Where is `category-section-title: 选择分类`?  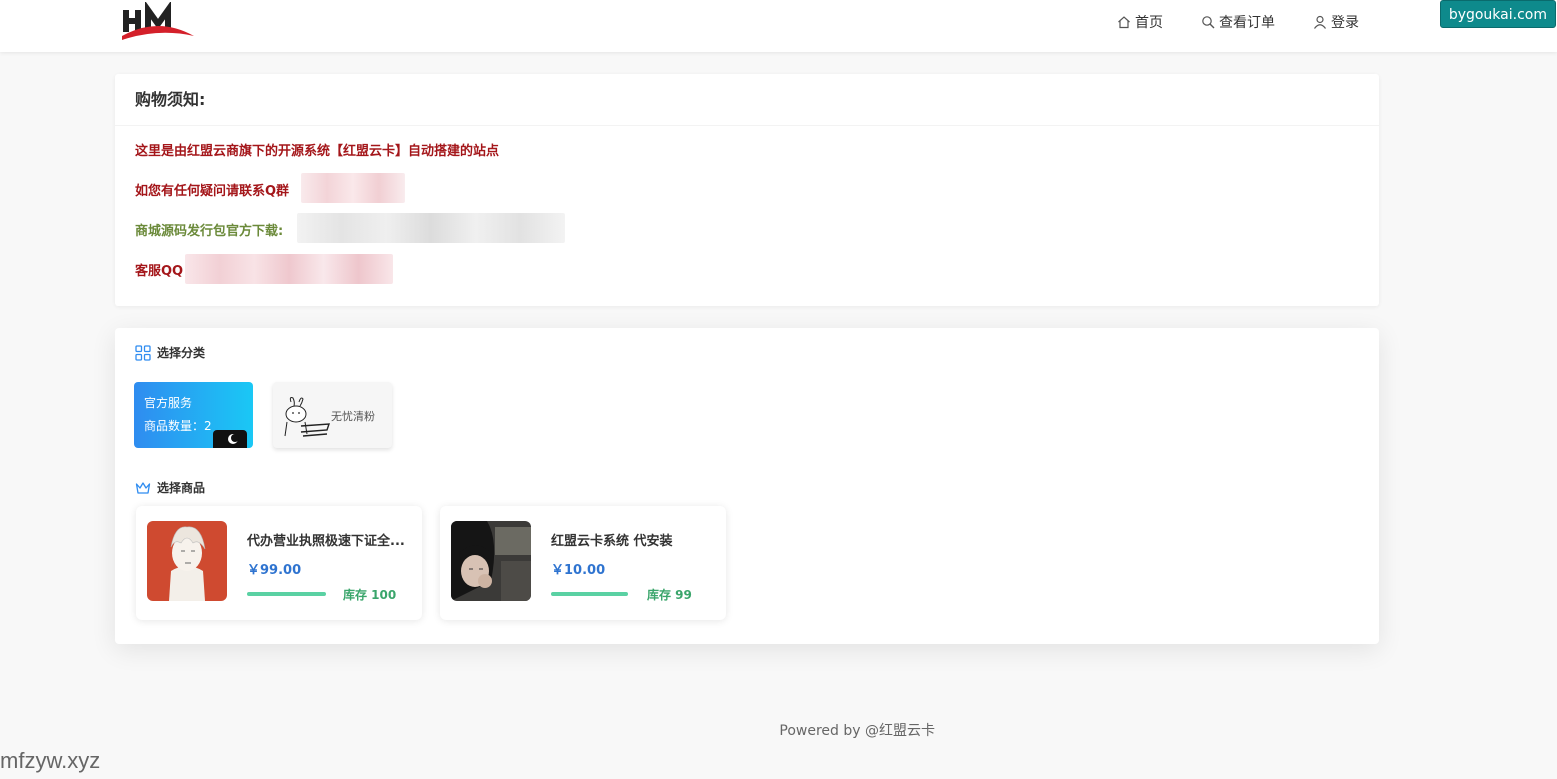 category-section-title: 选择分类 is located at coordinates (170, 352).